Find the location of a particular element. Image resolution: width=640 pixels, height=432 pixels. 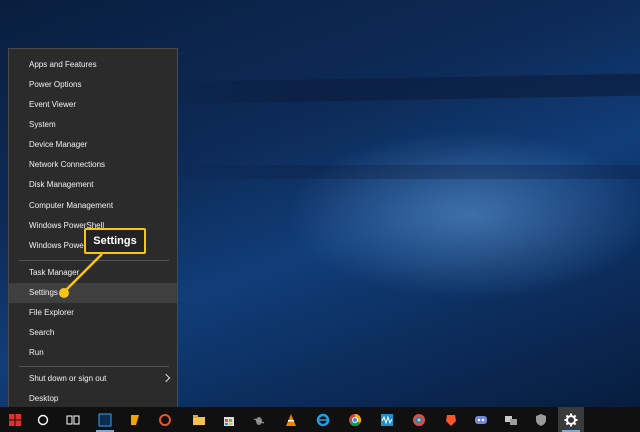

brave-lion-icon is located at coordinates (451, 420).